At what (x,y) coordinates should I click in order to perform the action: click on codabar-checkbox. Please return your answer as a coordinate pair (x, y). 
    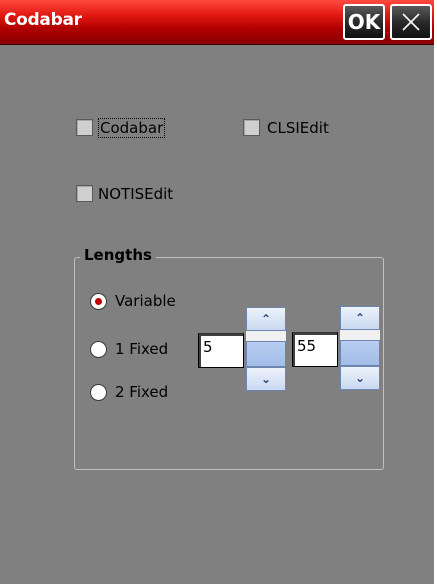
    Looking at the image, I should click on (84, 127).